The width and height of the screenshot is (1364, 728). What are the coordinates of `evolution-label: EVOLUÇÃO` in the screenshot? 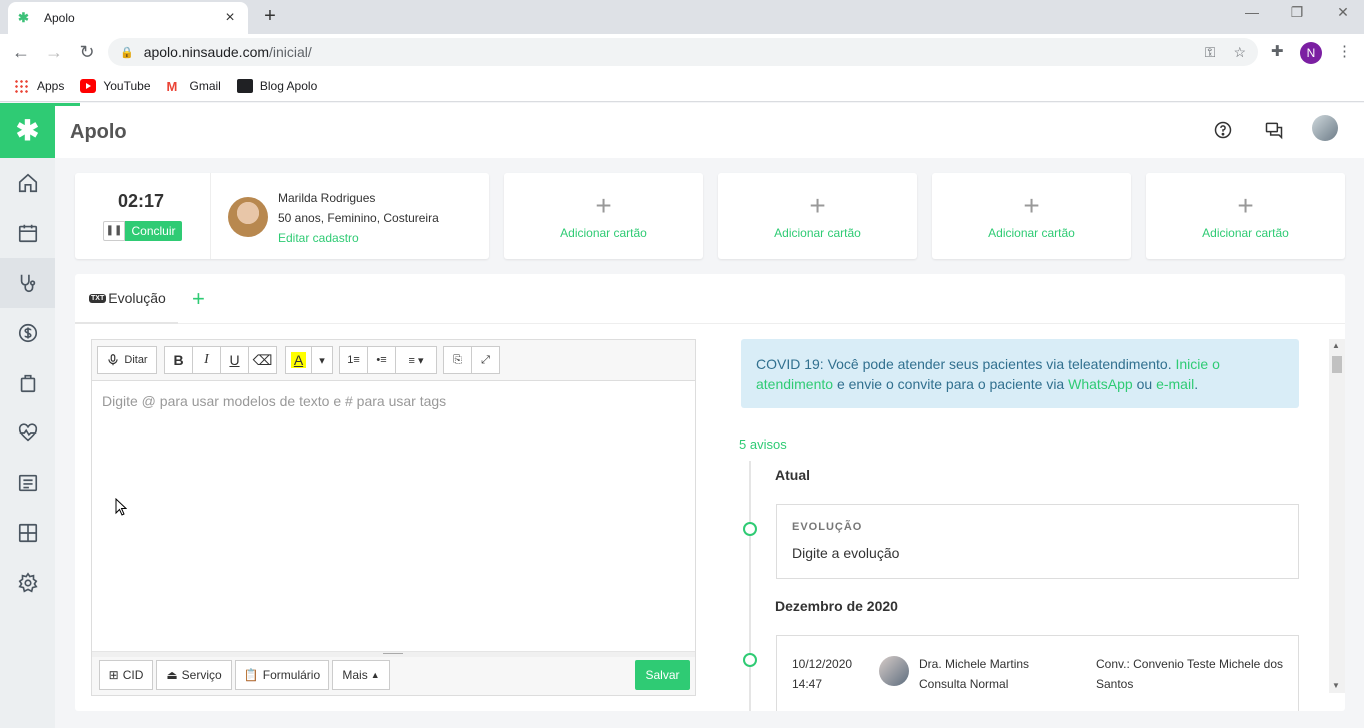 It's located at (827, 527).